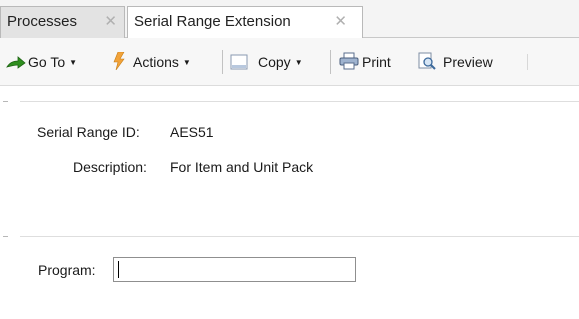 The image size is (579, 319). I want to click on print-button: Print, so click(365, 62).